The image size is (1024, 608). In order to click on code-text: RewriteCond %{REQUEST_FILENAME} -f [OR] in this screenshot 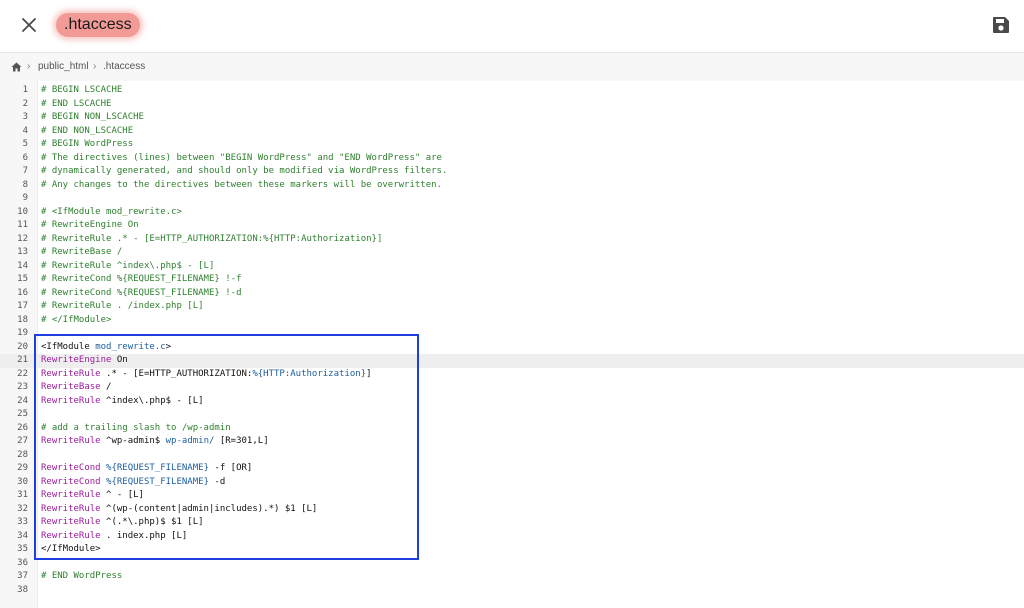, I will do `click(146, 469)`.